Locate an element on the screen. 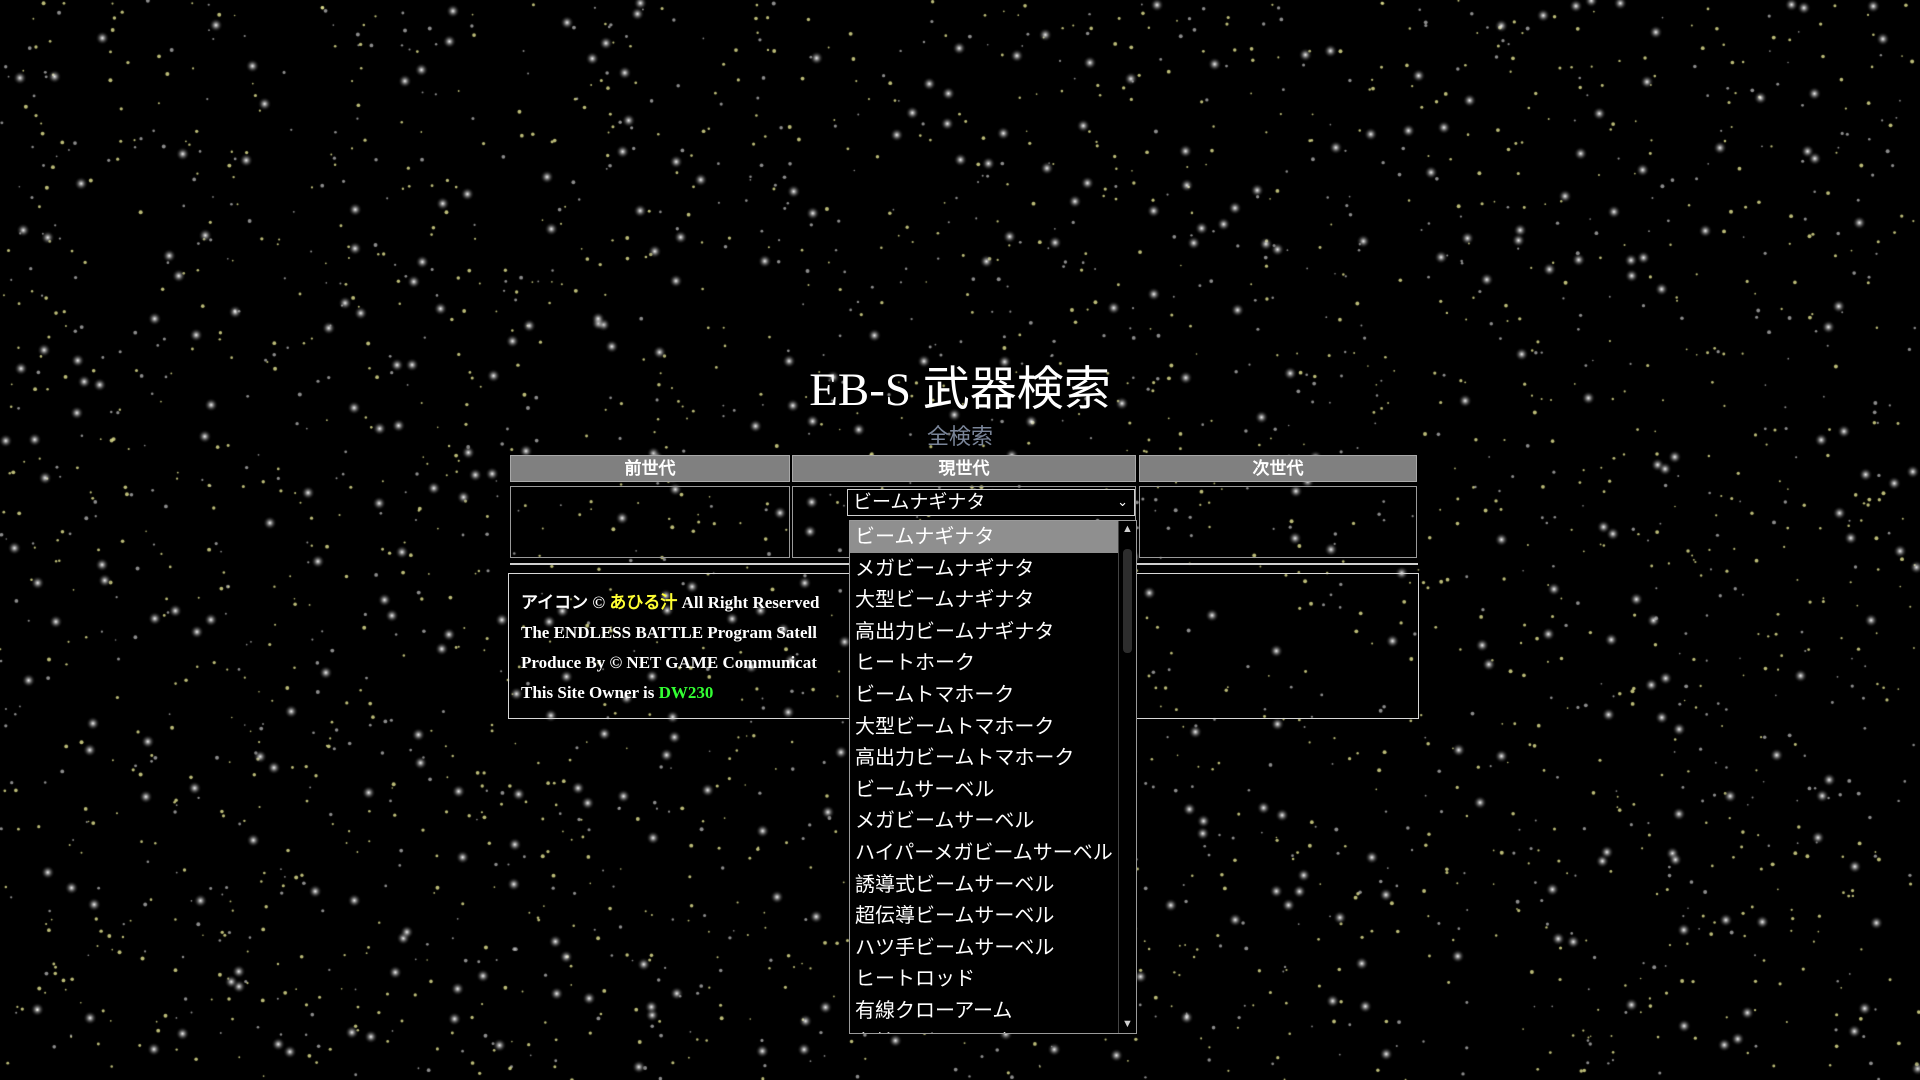 Image resolution: width=1920 pixels, height=1080 pixels. column-header-next: 次世代 is located at coordinates (1278, 468).